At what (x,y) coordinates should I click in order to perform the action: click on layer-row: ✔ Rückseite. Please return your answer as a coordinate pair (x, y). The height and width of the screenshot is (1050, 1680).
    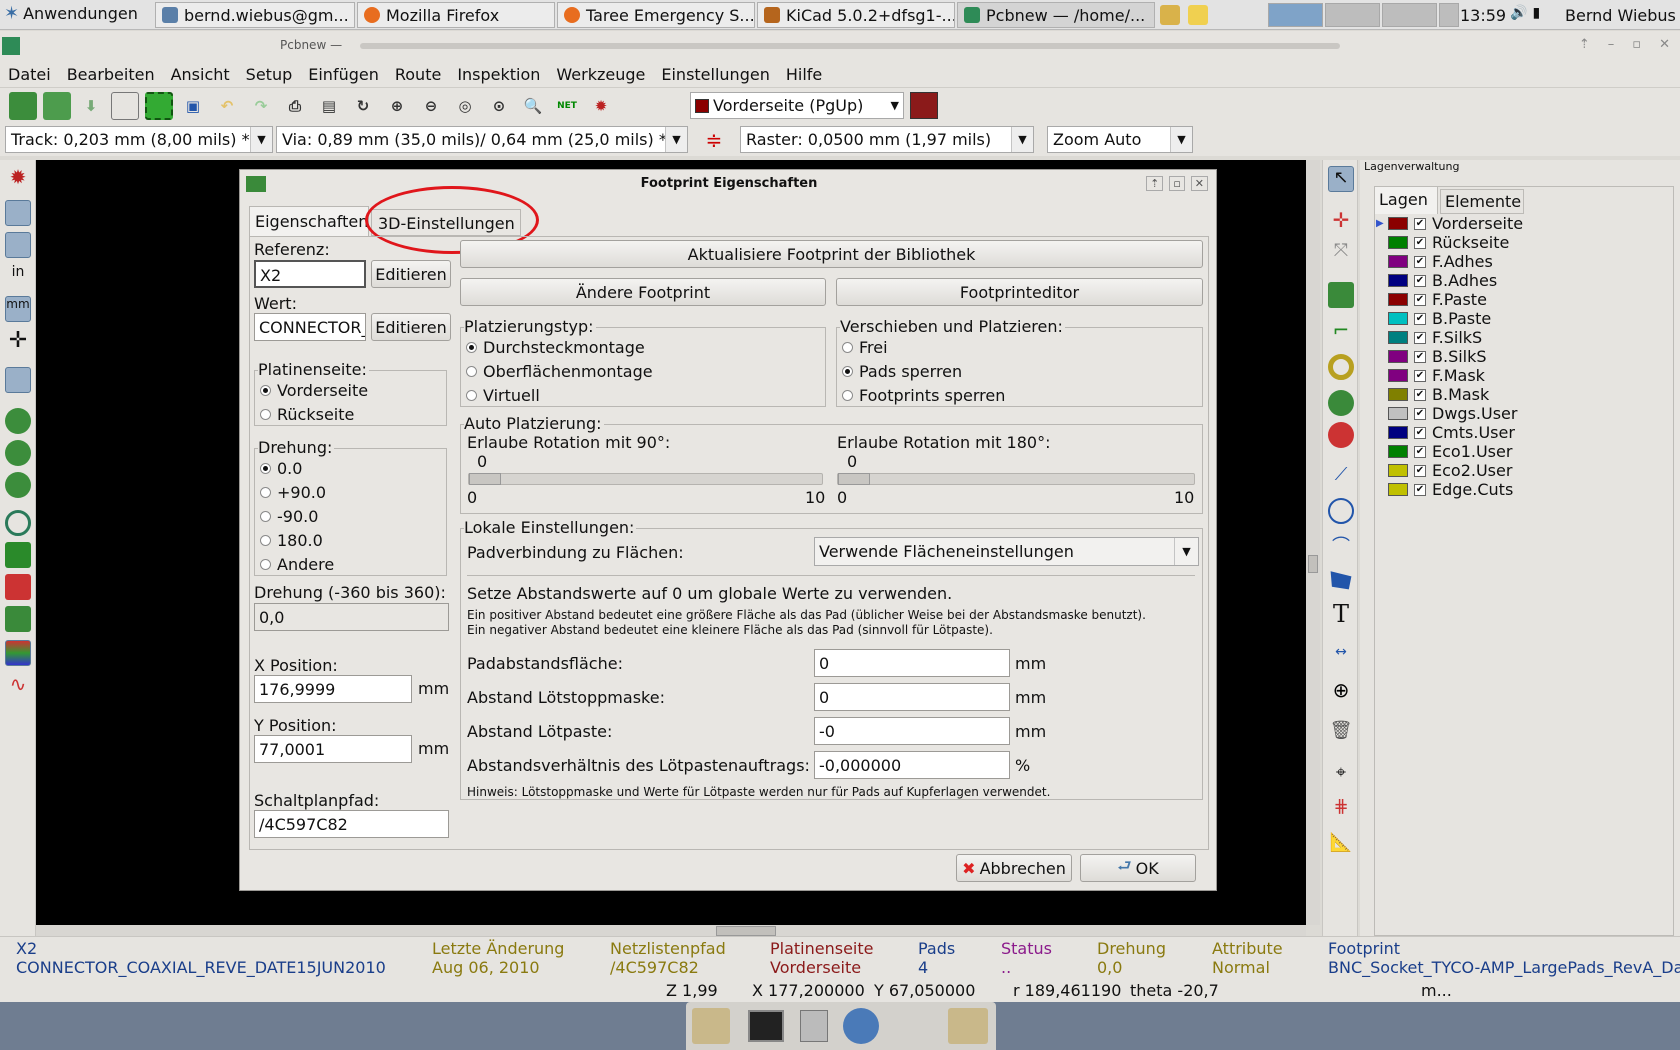
    Looking at the image, I should click on (1448, 242).